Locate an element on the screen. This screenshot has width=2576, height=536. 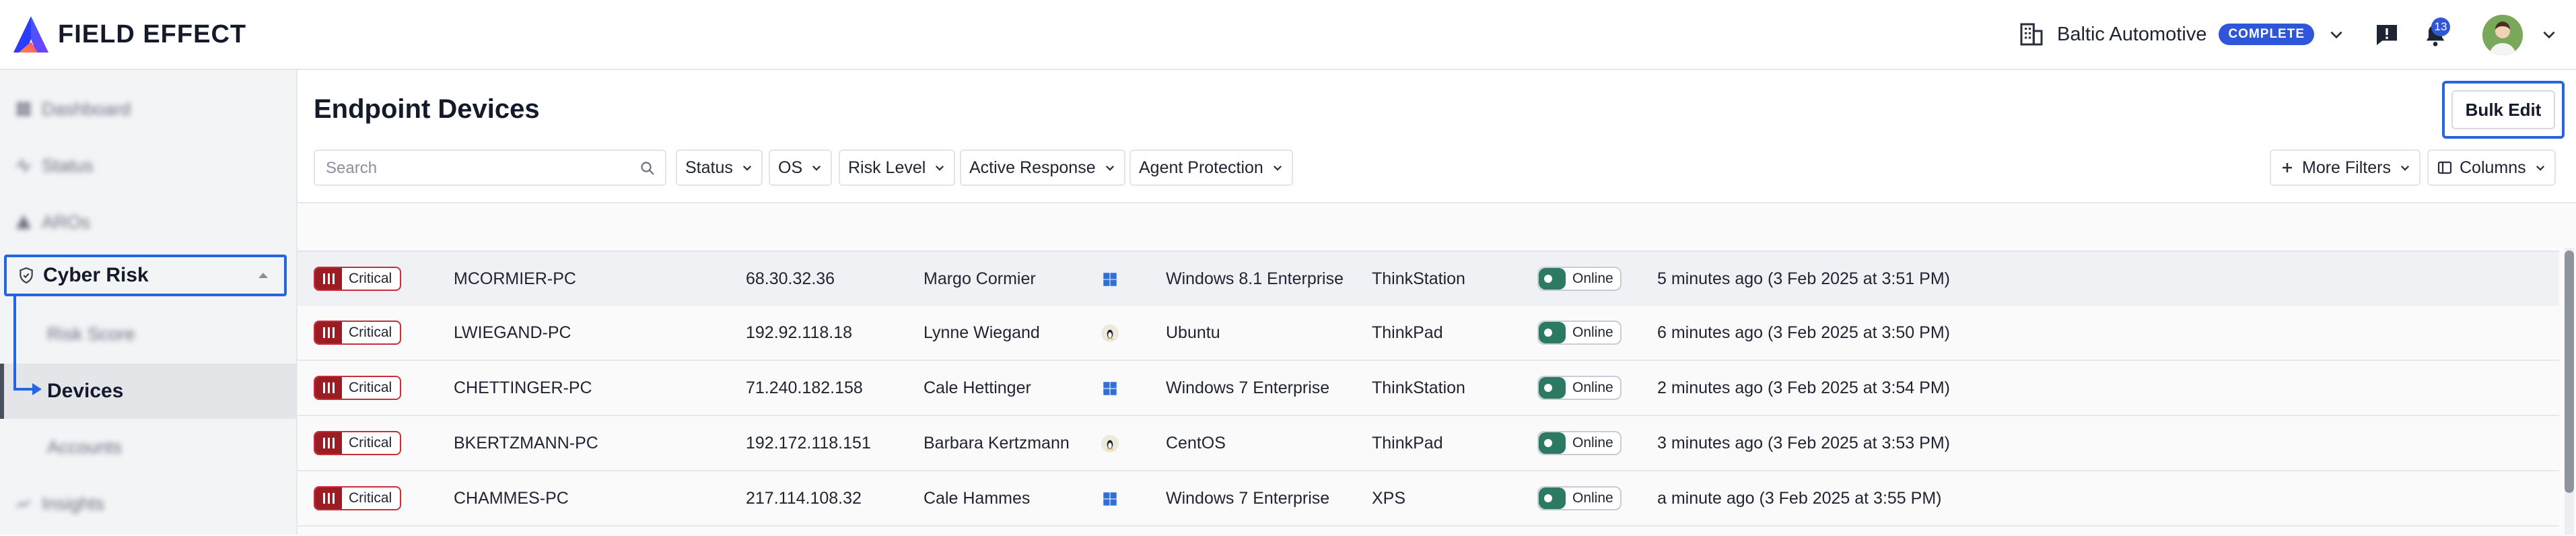
sidebar-item-label: Cyber Risk is located at coordinates (96, 275).